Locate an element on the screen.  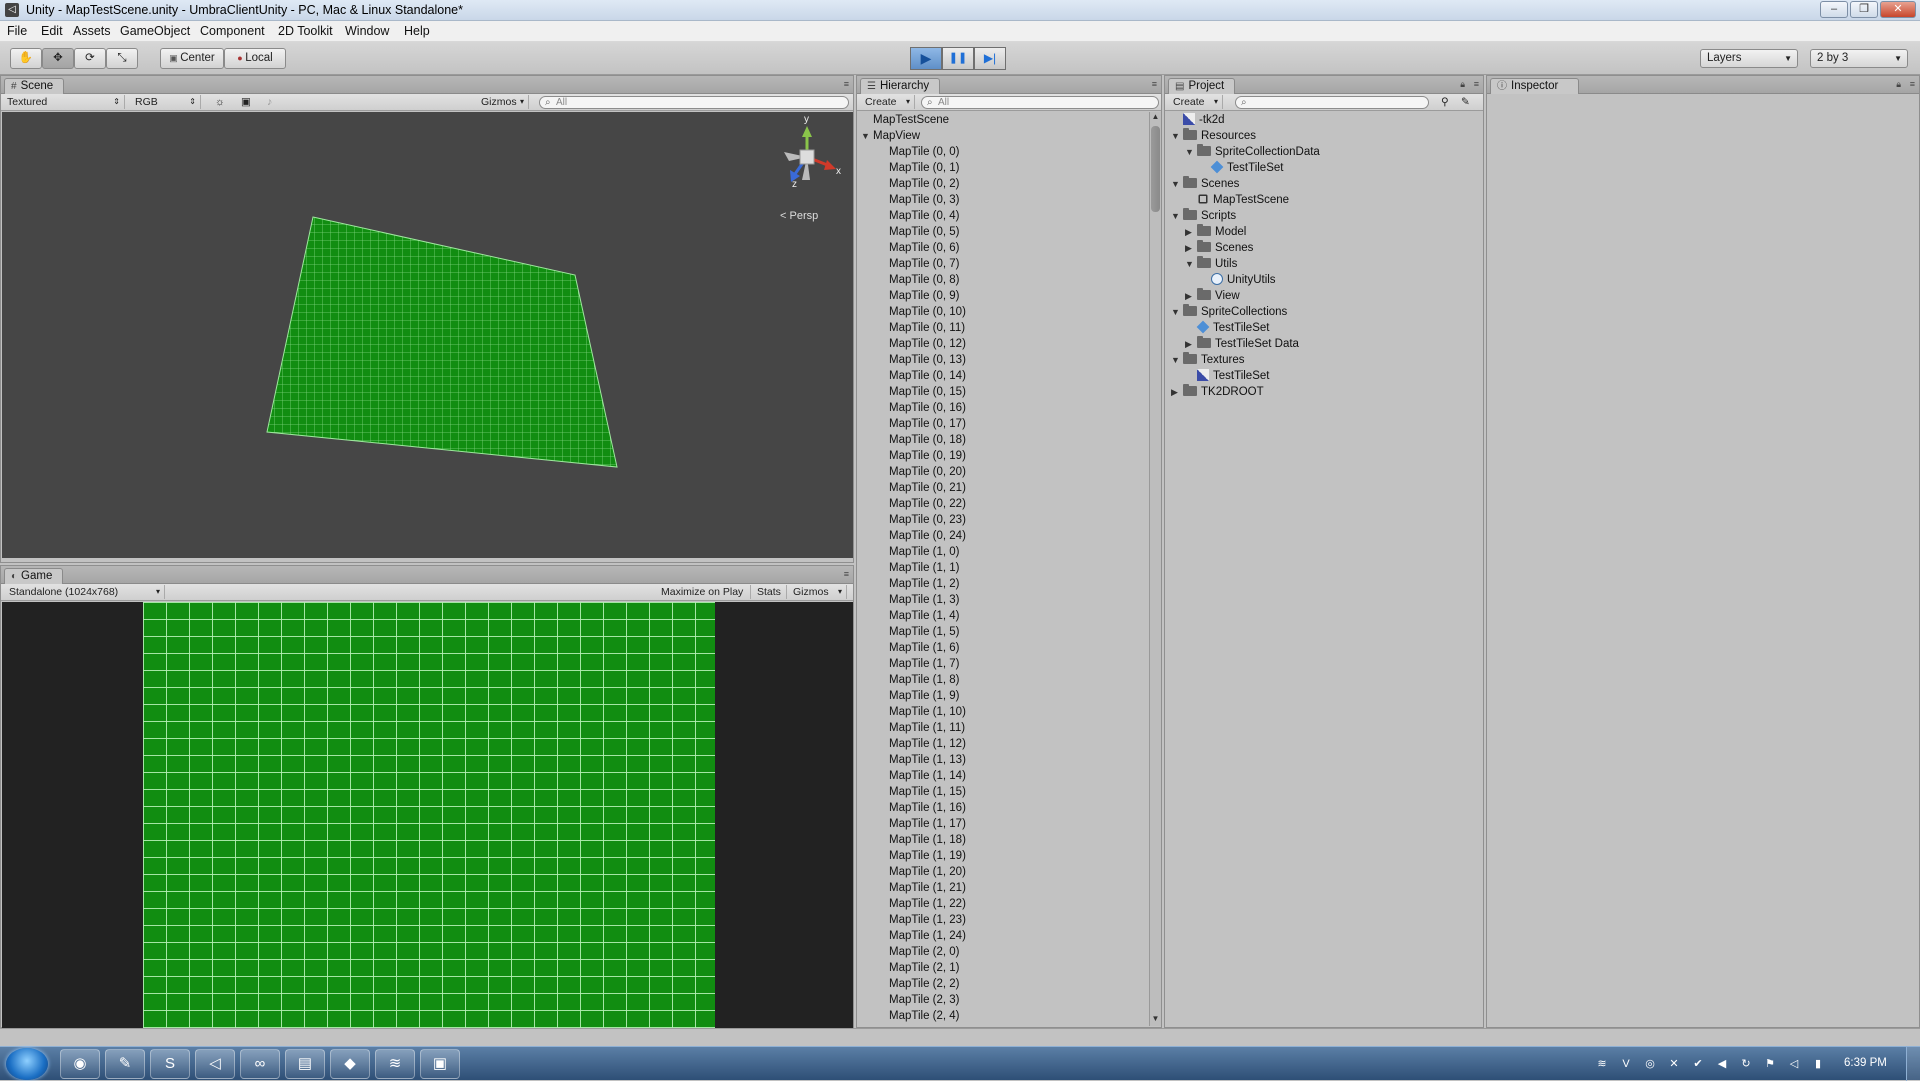
tab-hierarchy: ☰ Hierarchy is located at coordinates (900, 86).